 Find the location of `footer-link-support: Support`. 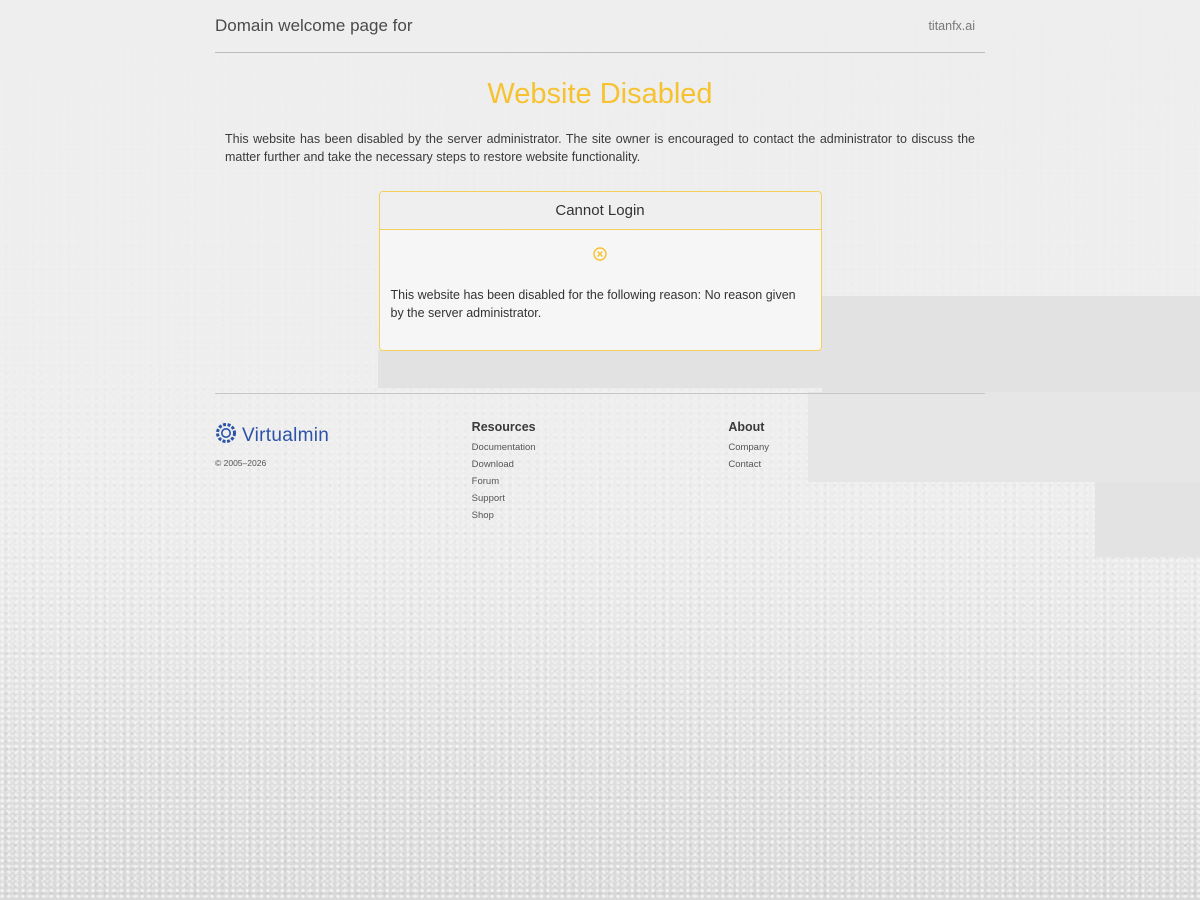

footer-link-support: Support is located at coordinates (600, 498).